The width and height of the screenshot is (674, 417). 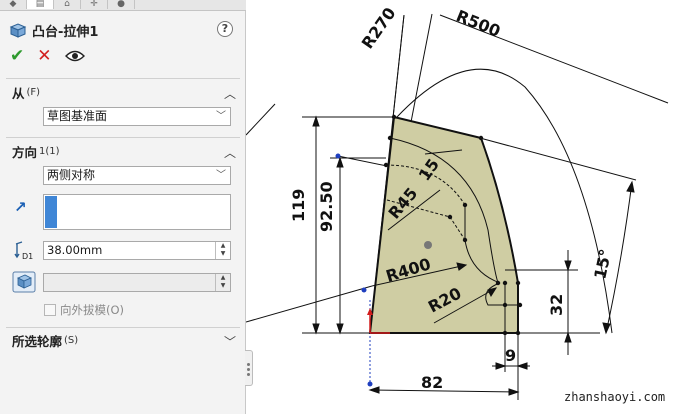 I want to click on reverse-direction-icon: ↗, so click(x=20, y=207).